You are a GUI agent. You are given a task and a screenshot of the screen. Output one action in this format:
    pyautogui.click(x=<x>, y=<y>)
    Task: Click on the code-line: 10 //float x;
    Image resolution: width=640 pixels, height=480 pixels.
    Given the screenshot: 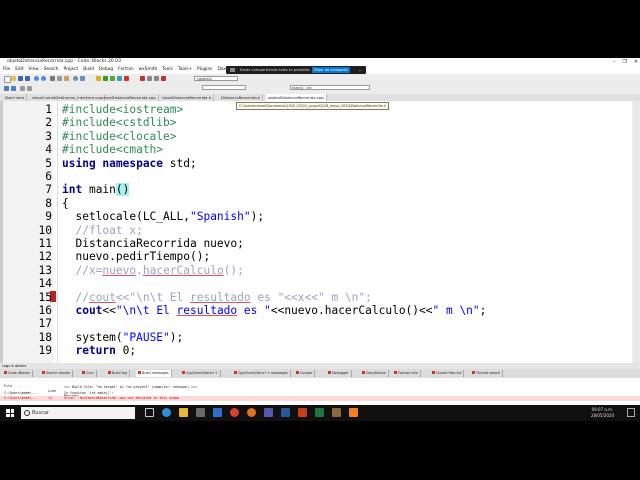 What is the action you would take?
    pyautogui.click(x=318, y=230)
    